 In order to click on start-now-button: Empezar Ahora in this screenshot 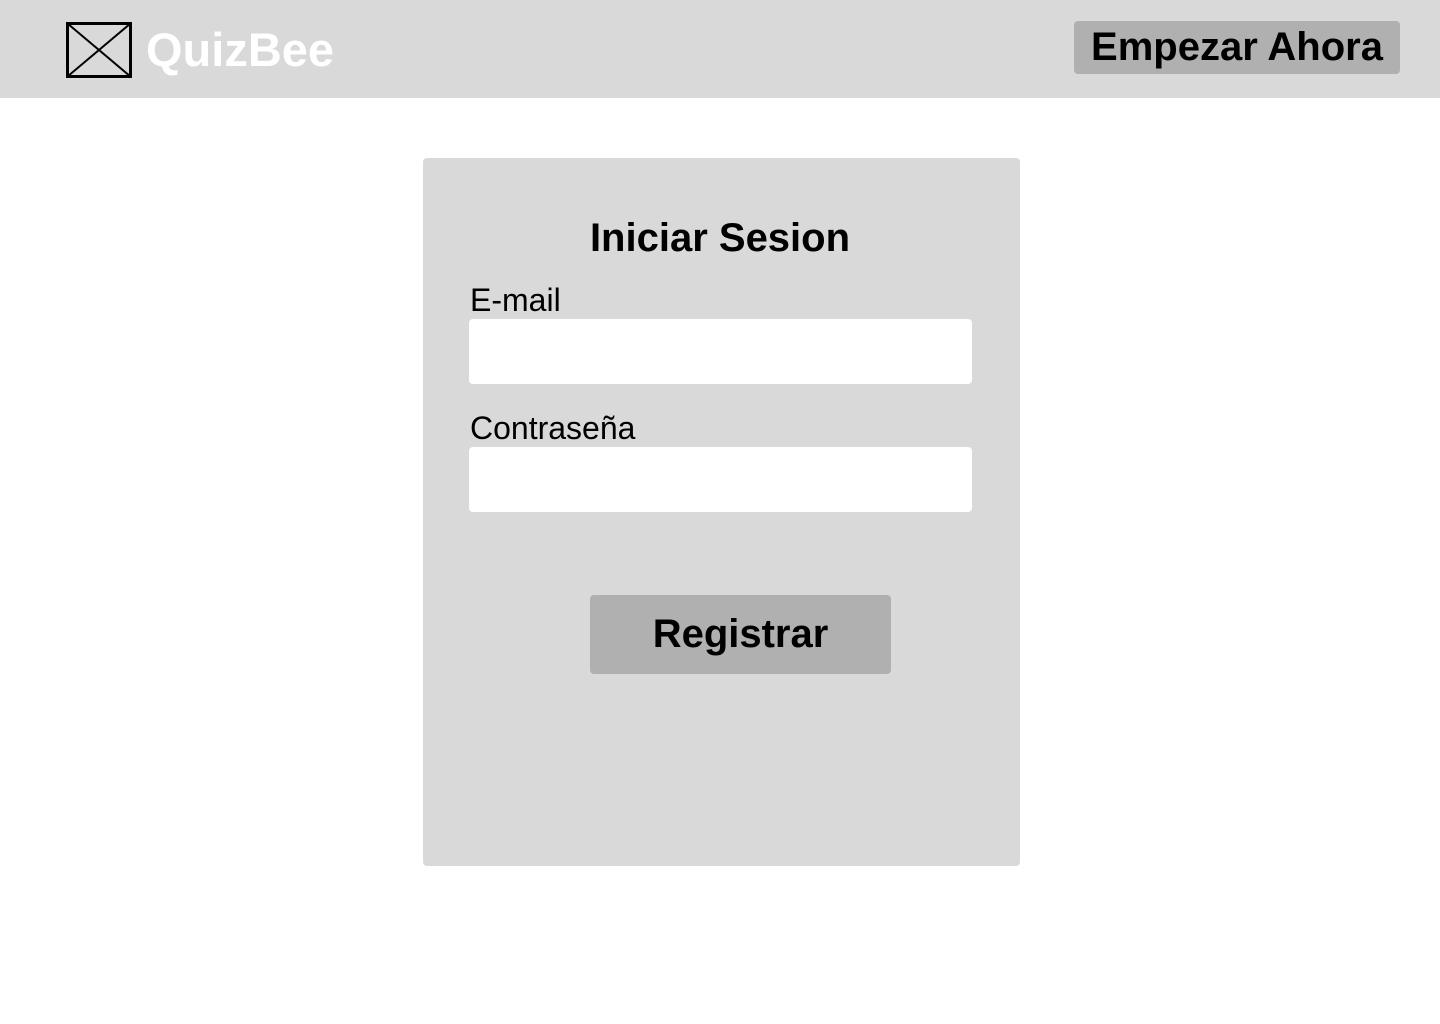, I will do `click(1237, 47)`.